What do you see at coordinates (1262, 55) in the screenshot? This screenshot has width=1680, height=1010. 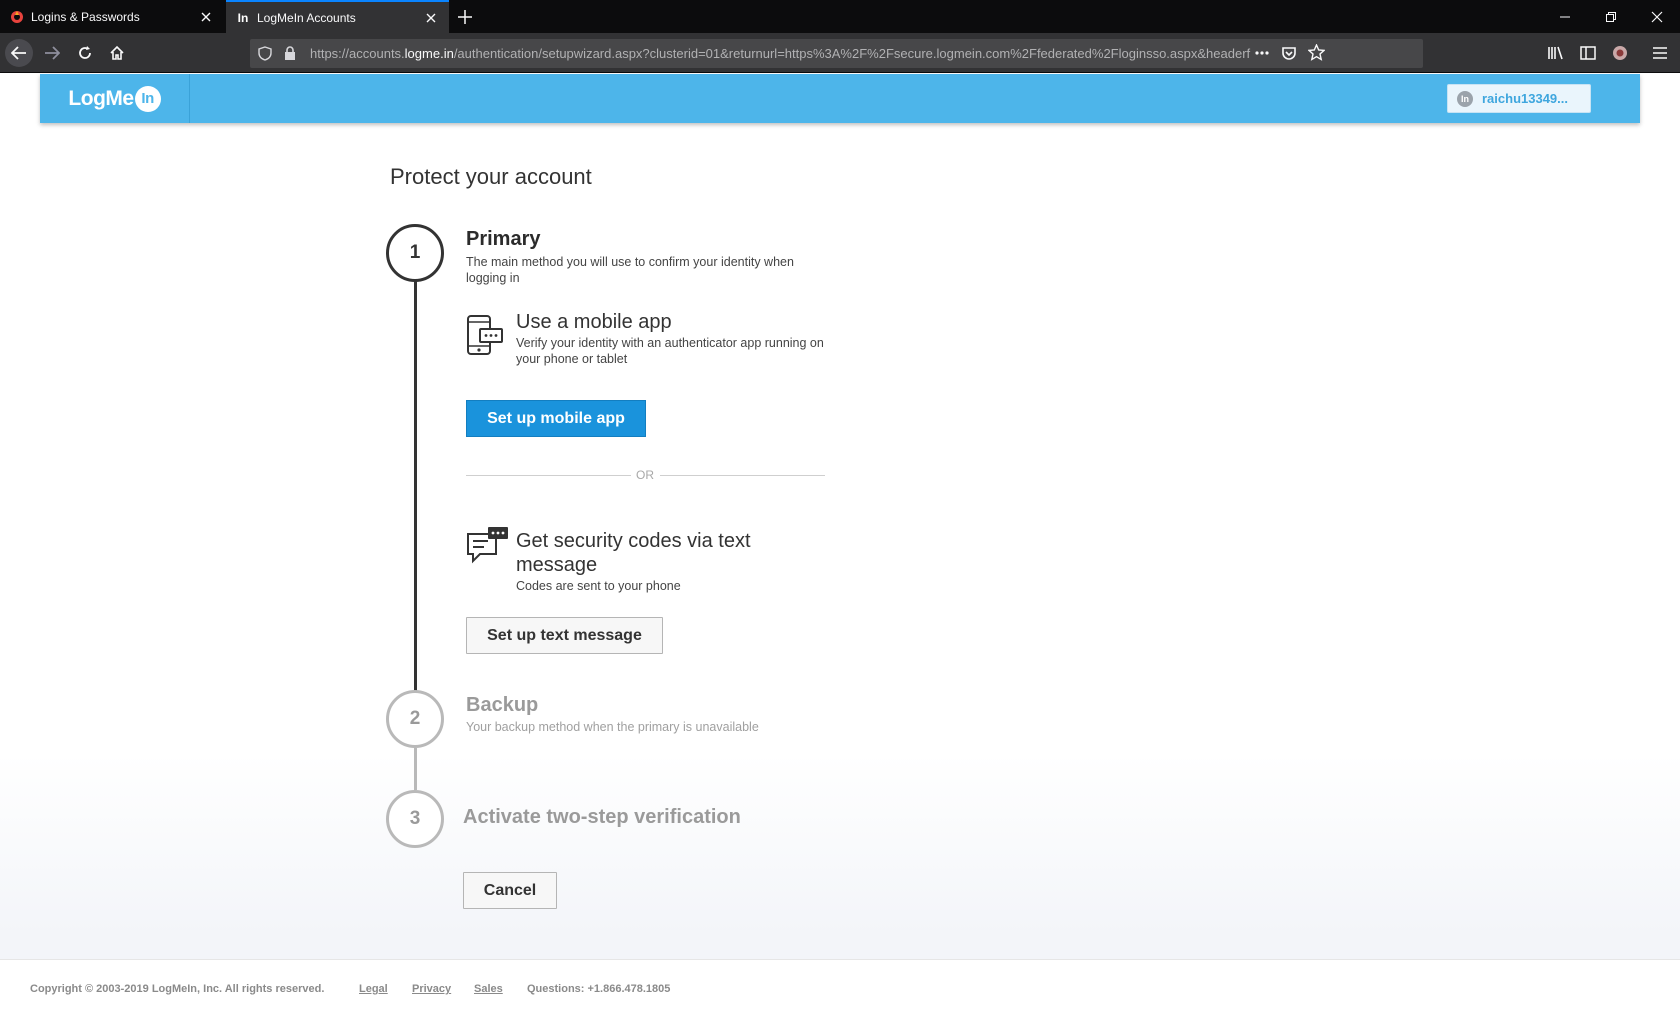 I see `page-actions-icon` at bounding box center [1262, 55].